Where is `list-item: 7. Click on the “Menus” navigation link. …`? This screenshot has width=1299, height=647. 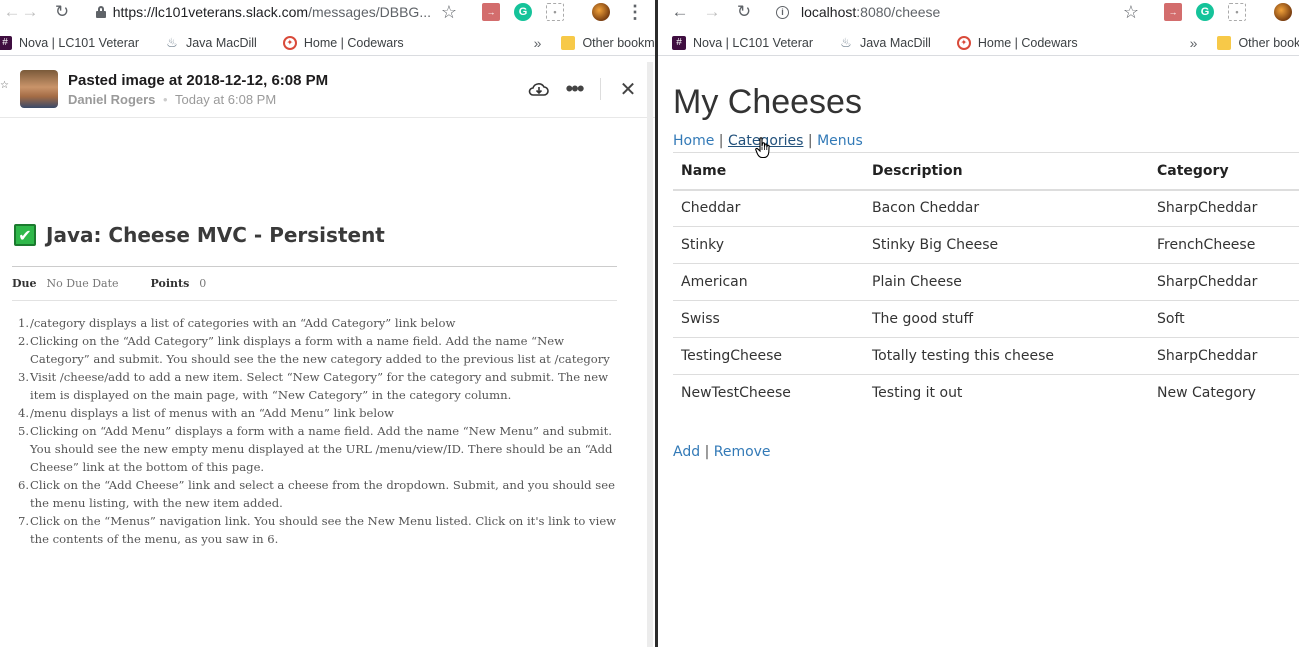 list-item: 7. Click on the “Menus” navigation link. … is located at coordinates (317, 530).